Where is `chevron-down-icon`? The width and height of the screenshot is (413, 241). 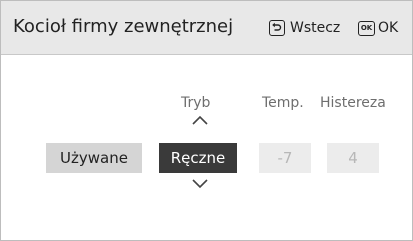
chevron-down-icon is located at coordinates (200, 183).